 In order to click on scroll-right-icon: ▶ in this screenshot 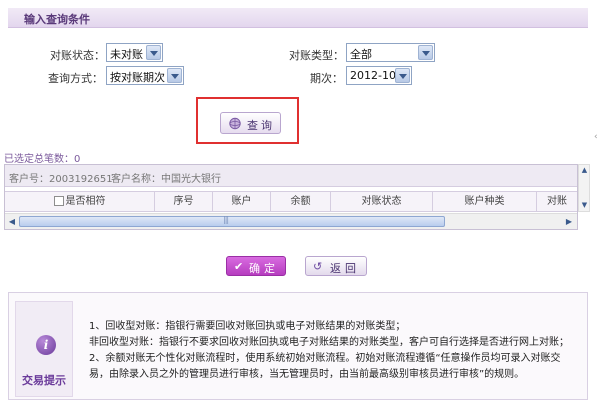, I will do `click(569, 221)`.